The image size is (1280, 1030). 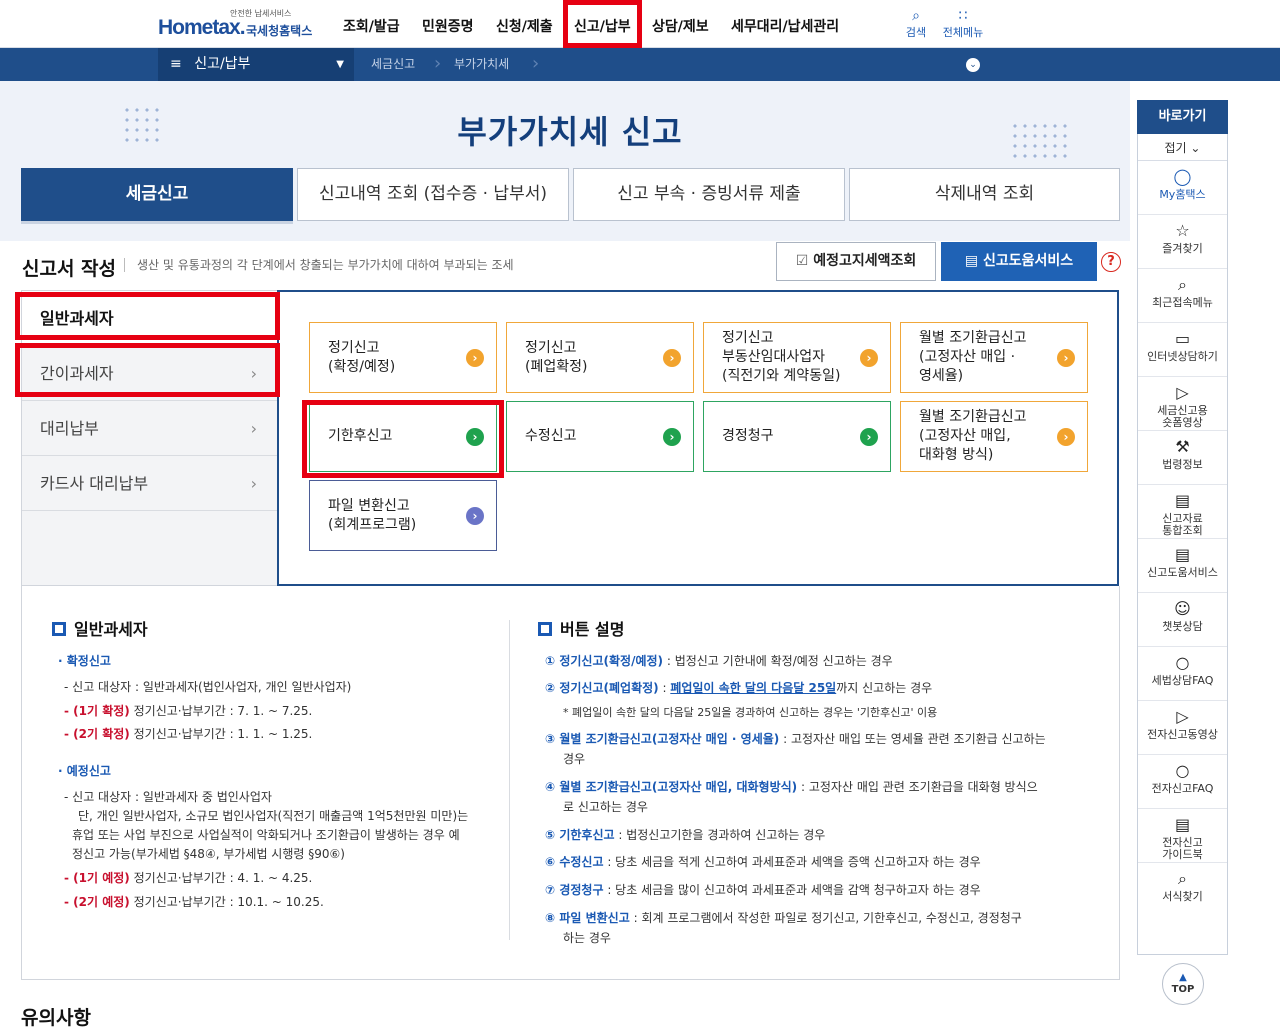 What do you see at coordinates (600, 357) in the screenshot?
I see `card-regular-closure-report: 정기신고 (폐업확정) ›` at bounding box center [600, 357].